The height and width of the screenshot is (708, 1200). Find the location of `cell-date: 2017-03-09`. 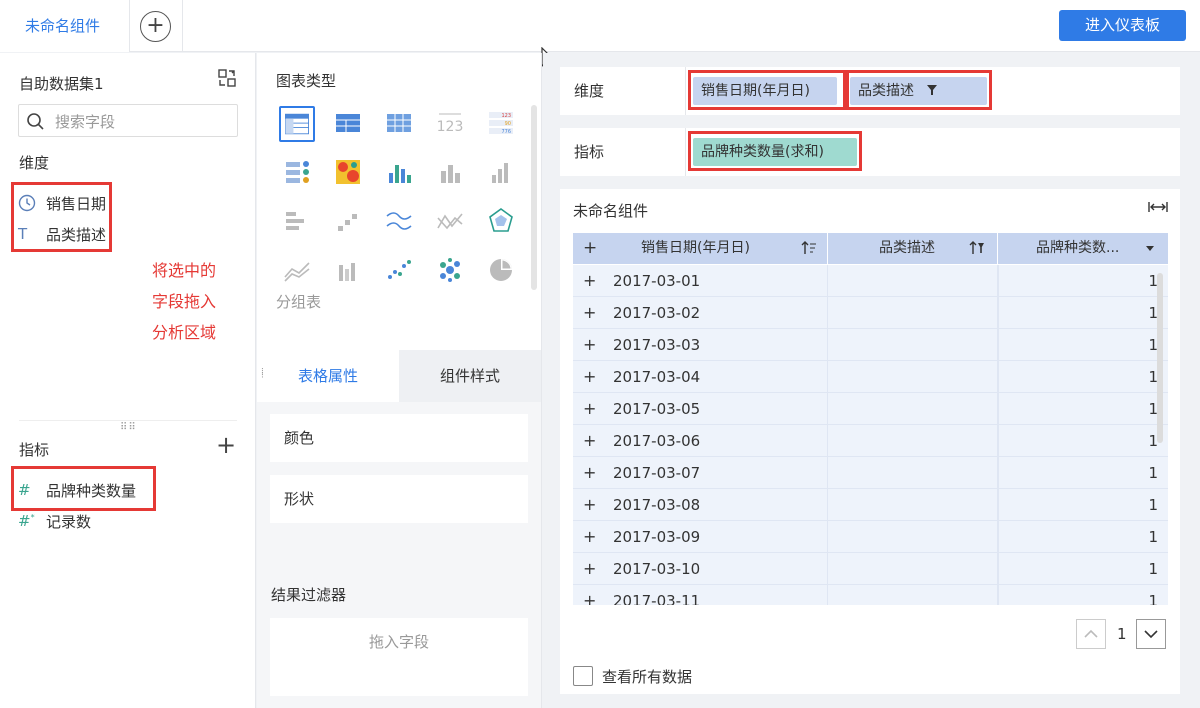

cell-date: 2017-03-09 is located at coordinates (657, 537).